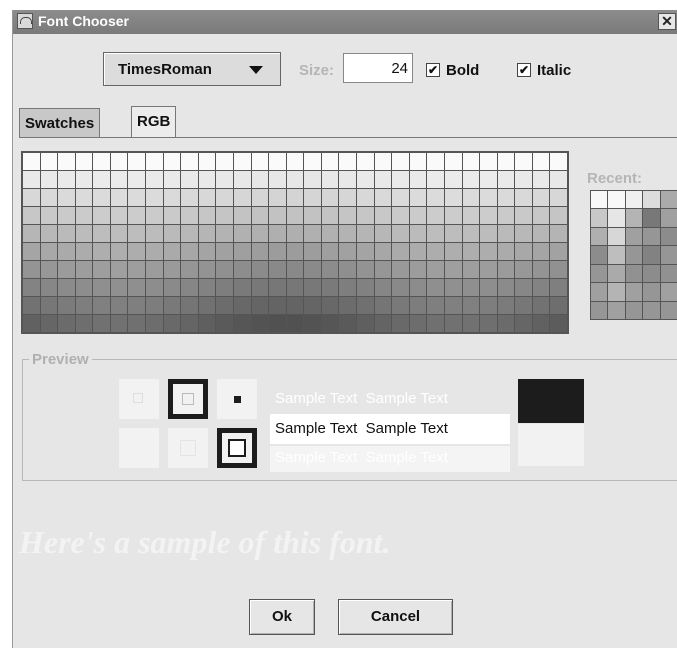  I want to click on font-family-dropdown: TimesRoman, so click(192, 69).